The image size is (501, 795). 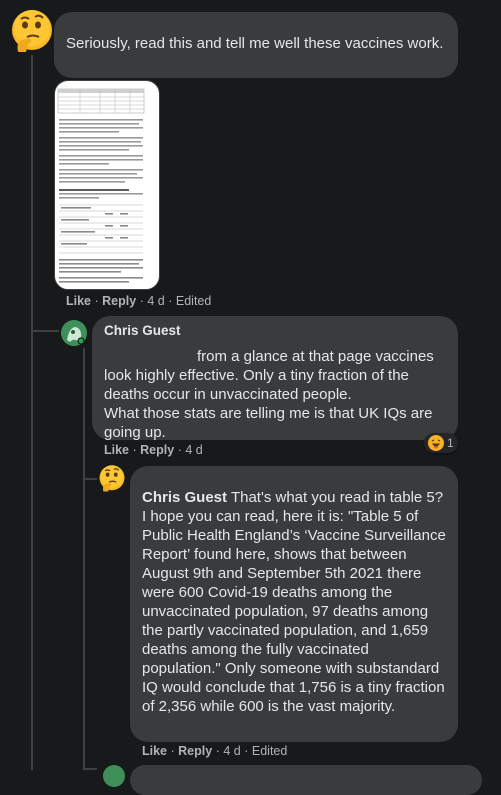 I want to click on avatar-next-reply, so click(x=114, y=776).